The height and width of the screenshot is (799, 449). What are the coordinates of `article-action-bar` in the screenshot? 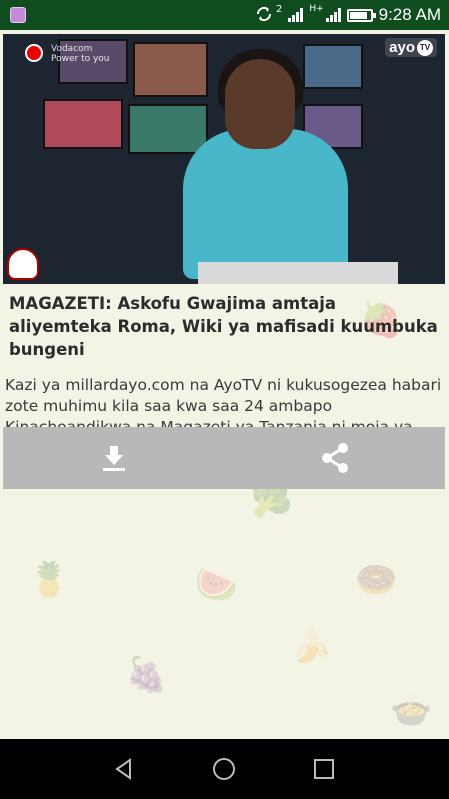 It's located at (224, 458).